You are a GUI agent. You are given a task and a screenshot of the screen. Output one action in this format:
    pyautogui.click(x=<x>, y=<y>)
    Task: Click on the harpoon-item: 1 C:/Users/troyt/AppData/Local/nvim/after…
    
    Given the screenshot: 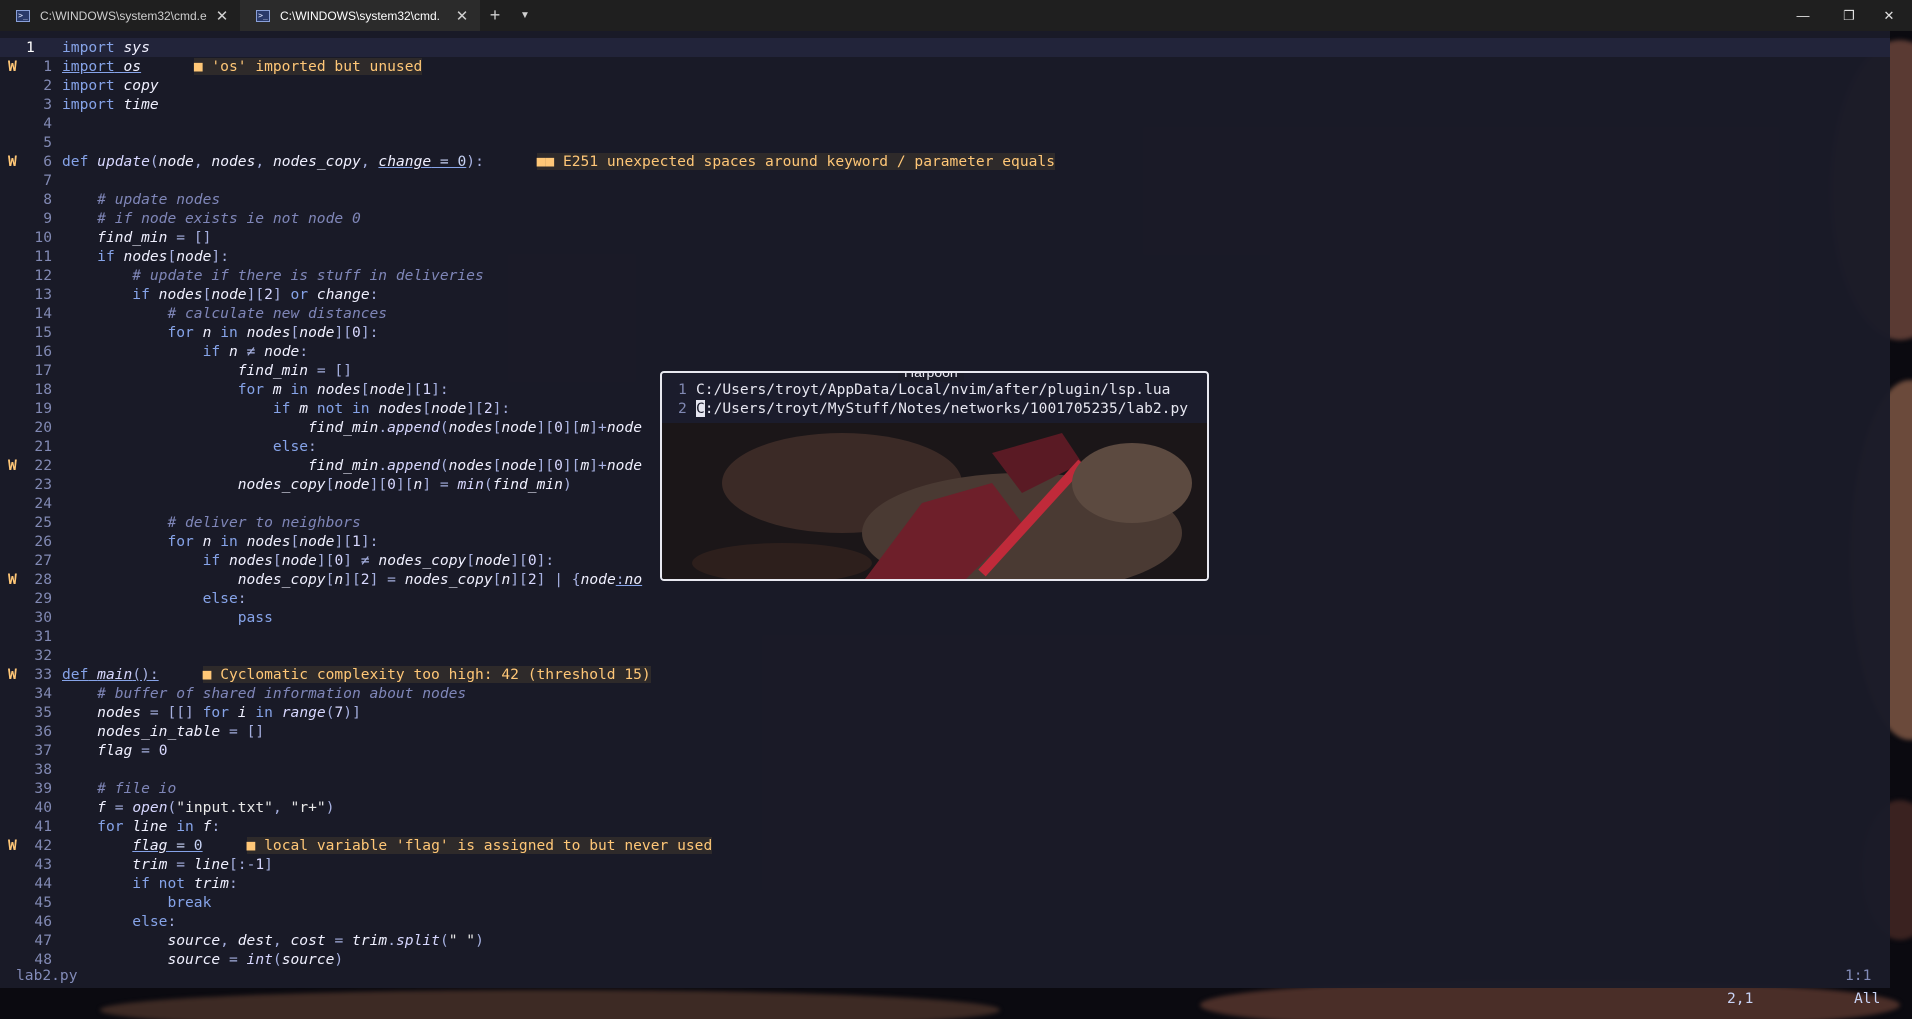 What is the action you would take?
    pyautogui.click(x=924, y=389)
    